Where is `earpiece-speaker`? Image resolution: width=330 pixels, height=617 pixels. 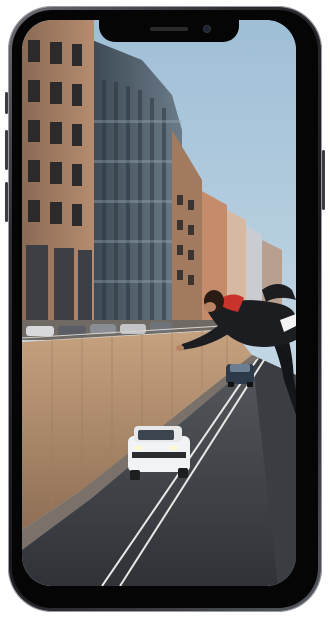
earpiece-speaker is located at coordinates (169, 29).